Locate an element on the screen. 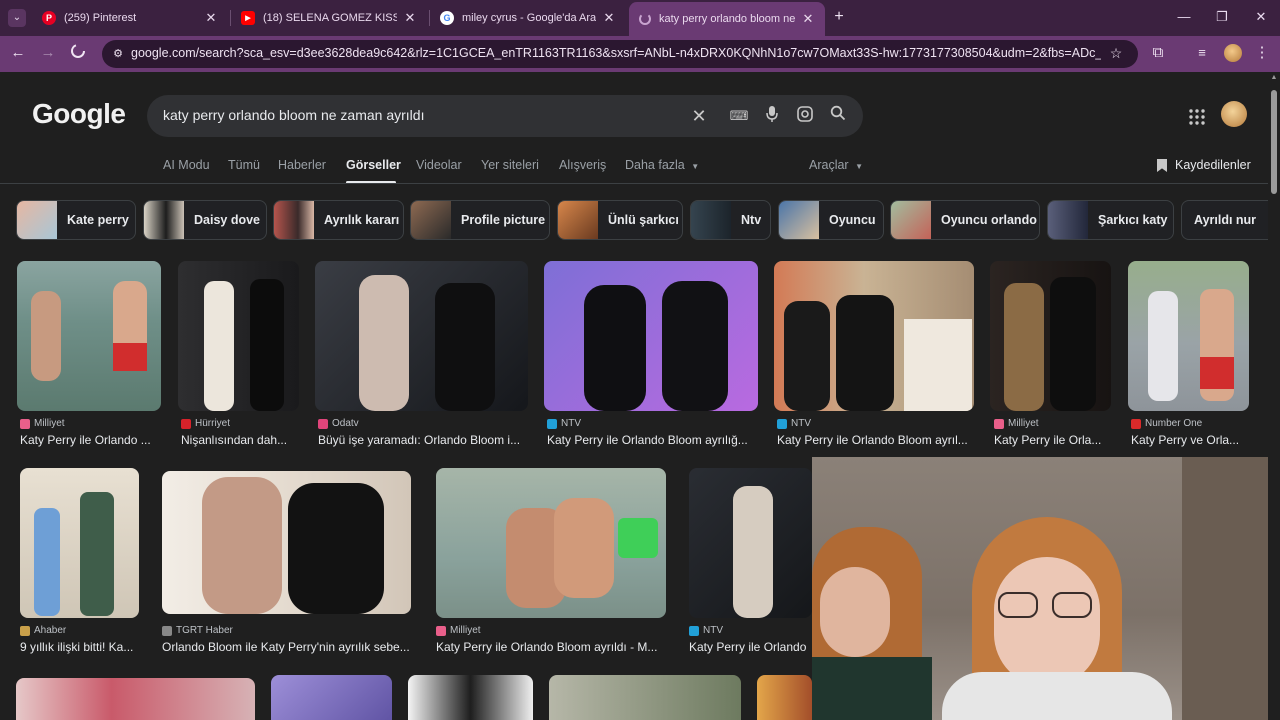 Image resolution: width=1280 pixels, height=720 pixels. minimize-icon: — is located at coordinates (1184, 17).